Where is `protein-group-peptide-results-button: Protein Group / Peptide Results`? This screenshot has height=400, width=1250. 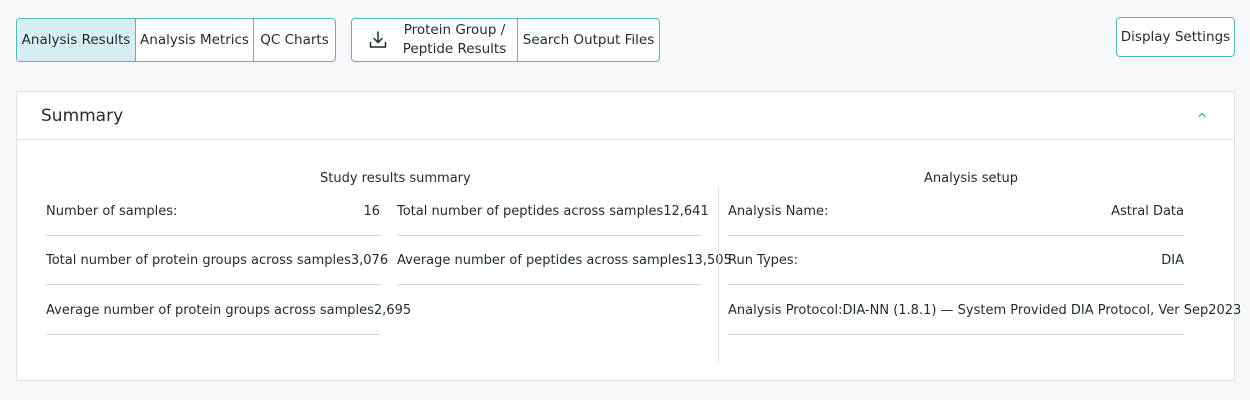
protein-group-peptide-results-button: Protein Group / Peptide Results is located at coordinates (435, 40).